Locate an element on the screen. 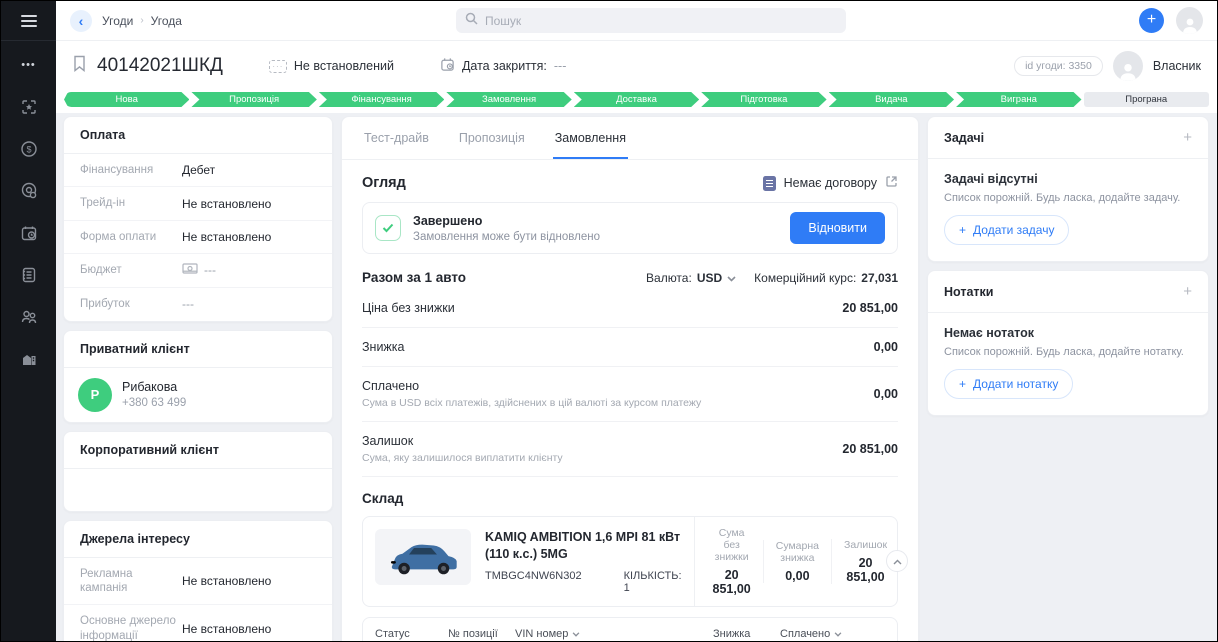  banknote-icon is located at coordinates (190, 270).